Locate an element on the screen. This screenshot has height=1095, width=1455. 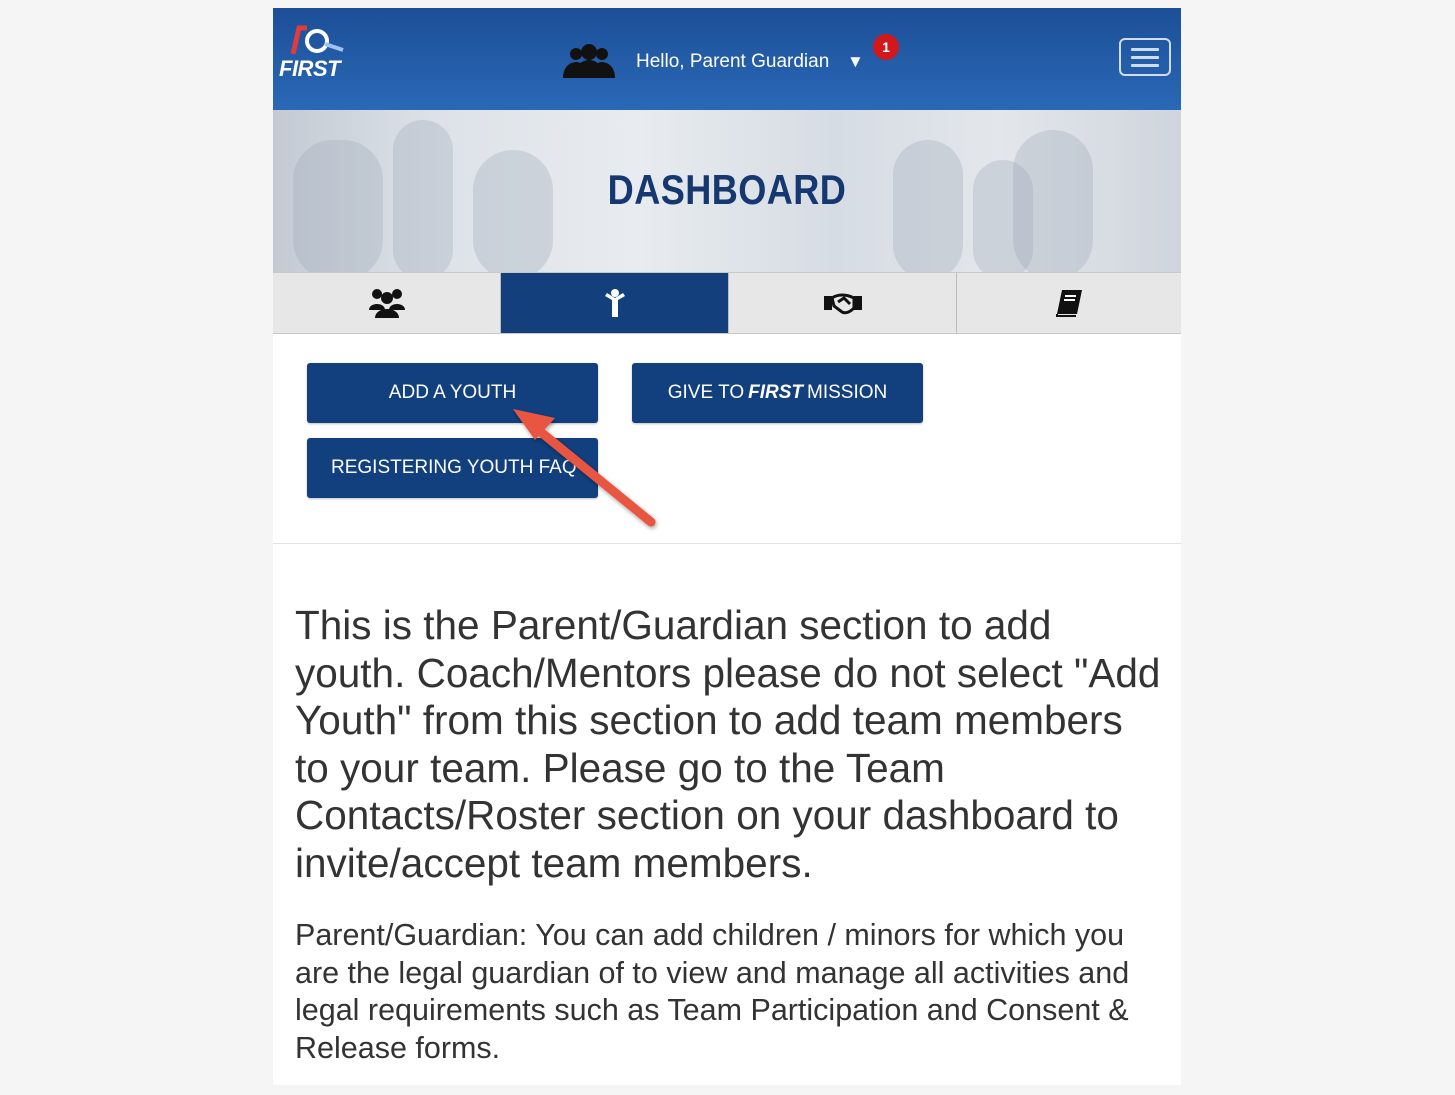
add-youth-button: ADD A YOUTH is located at coordinates (452, 393).